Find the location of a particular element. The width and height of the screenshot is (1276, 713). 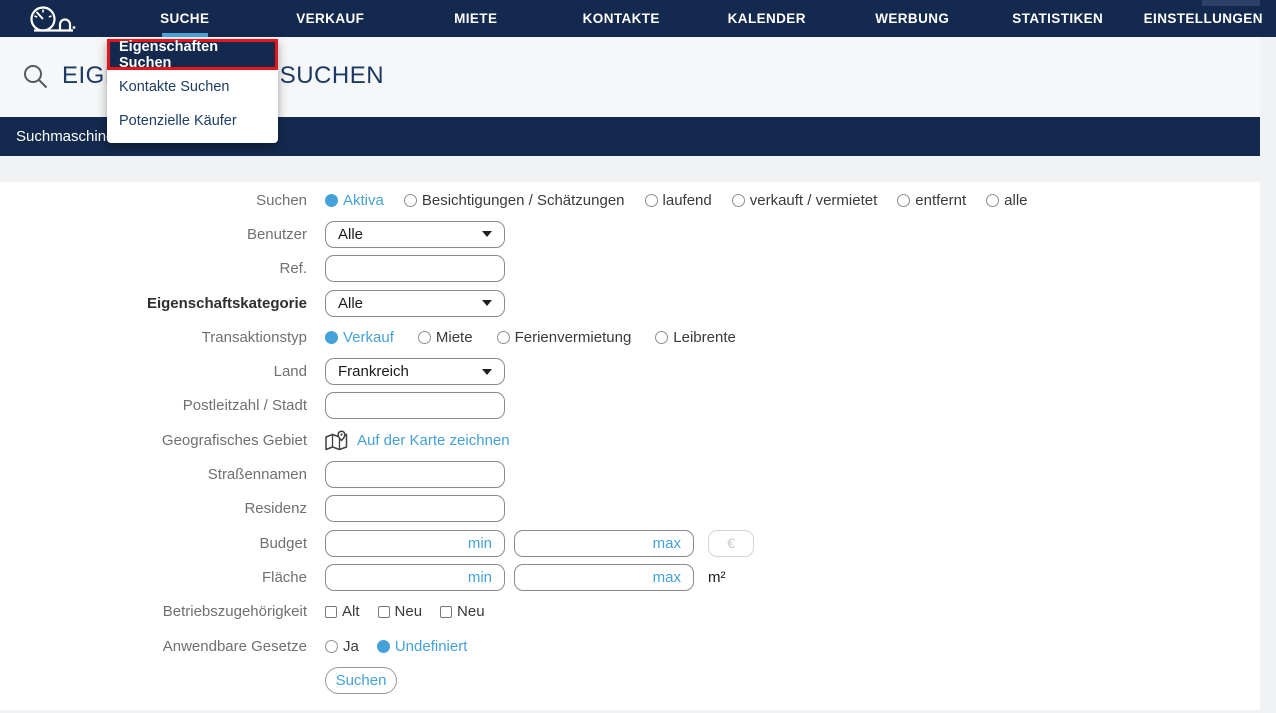

flaeche-max-input is located at coordinates (604, 577).